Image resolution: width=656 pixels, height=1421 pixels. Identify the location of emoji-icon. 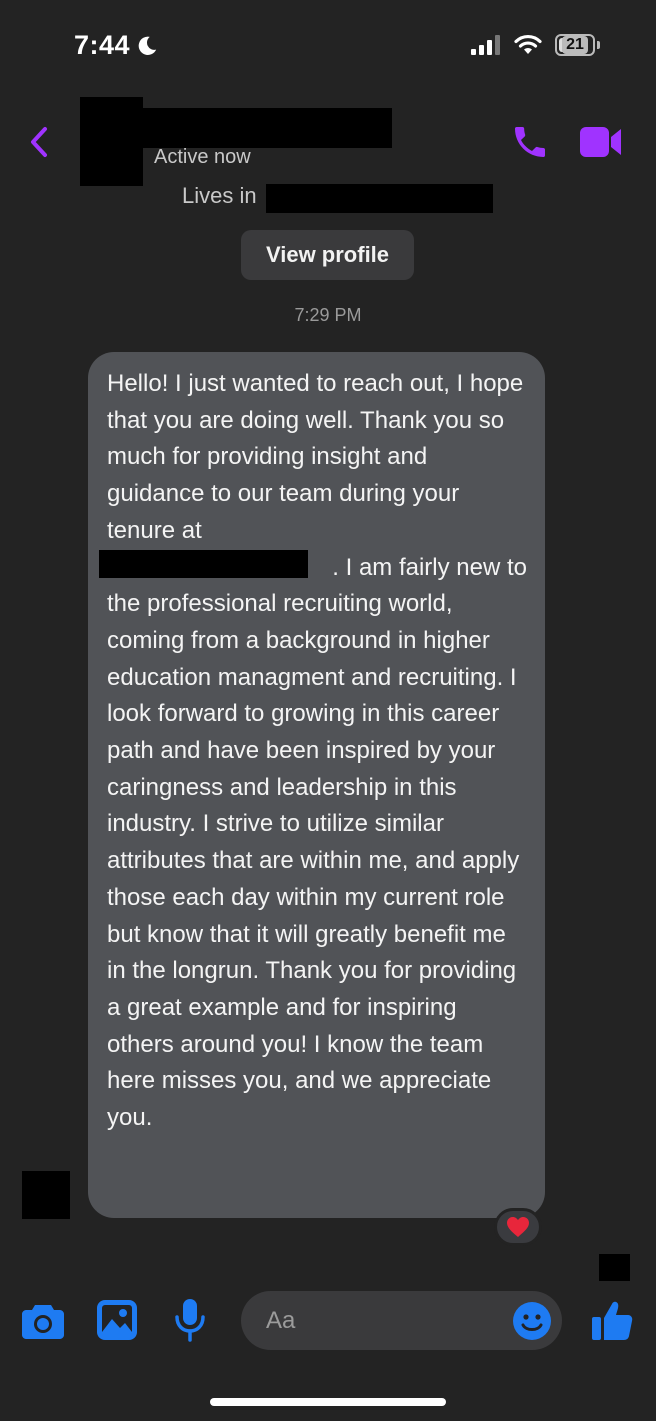
(532, 1321).